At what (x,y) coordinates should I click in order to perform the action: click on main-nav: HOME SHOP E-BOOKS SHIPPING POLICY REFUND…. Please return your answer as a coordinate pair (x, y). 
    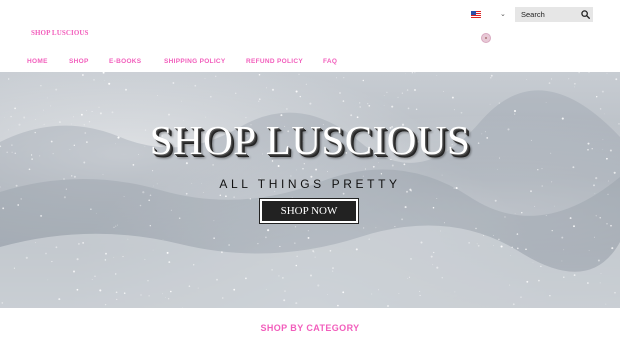
    Looking at the image, I should click on (310, 62).